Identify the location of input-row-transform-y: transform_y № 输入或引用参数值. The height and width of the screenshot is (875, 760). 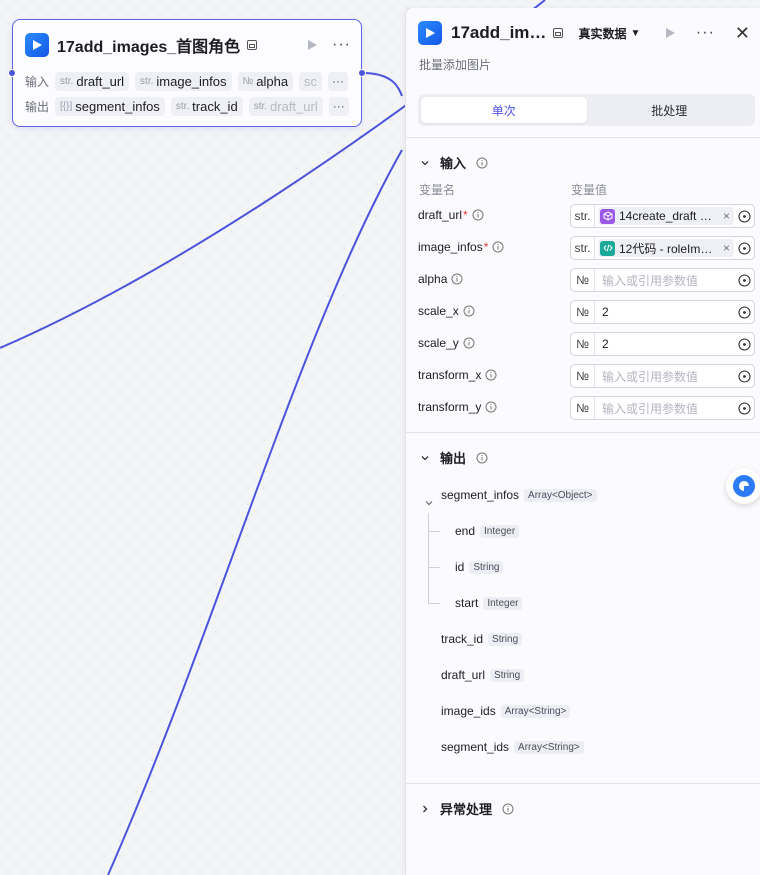
(586, 408).